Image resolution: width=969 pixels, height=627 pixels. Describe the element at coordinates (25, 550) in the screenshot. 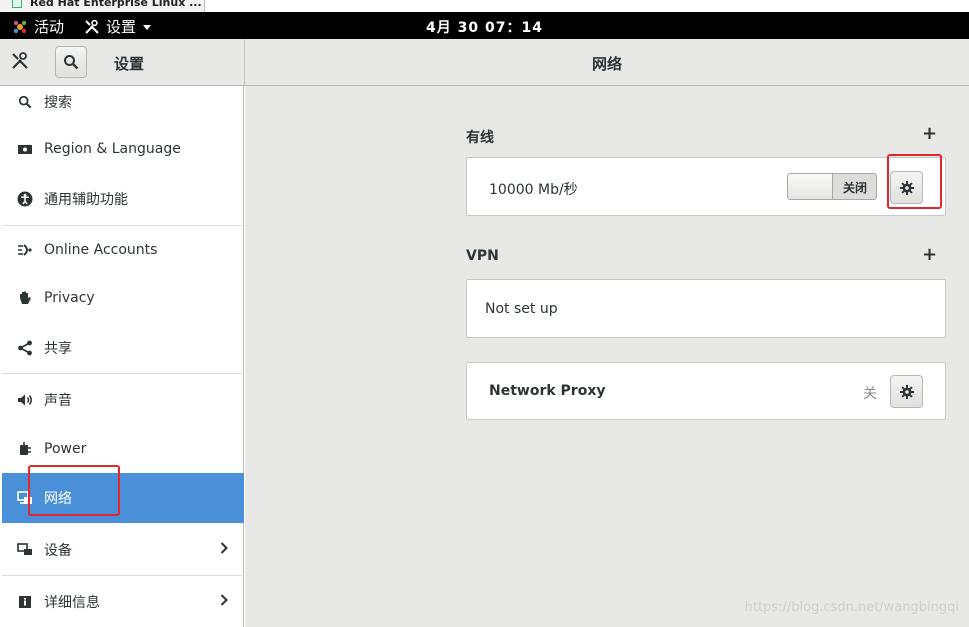

I see `devices-icon` at that location.